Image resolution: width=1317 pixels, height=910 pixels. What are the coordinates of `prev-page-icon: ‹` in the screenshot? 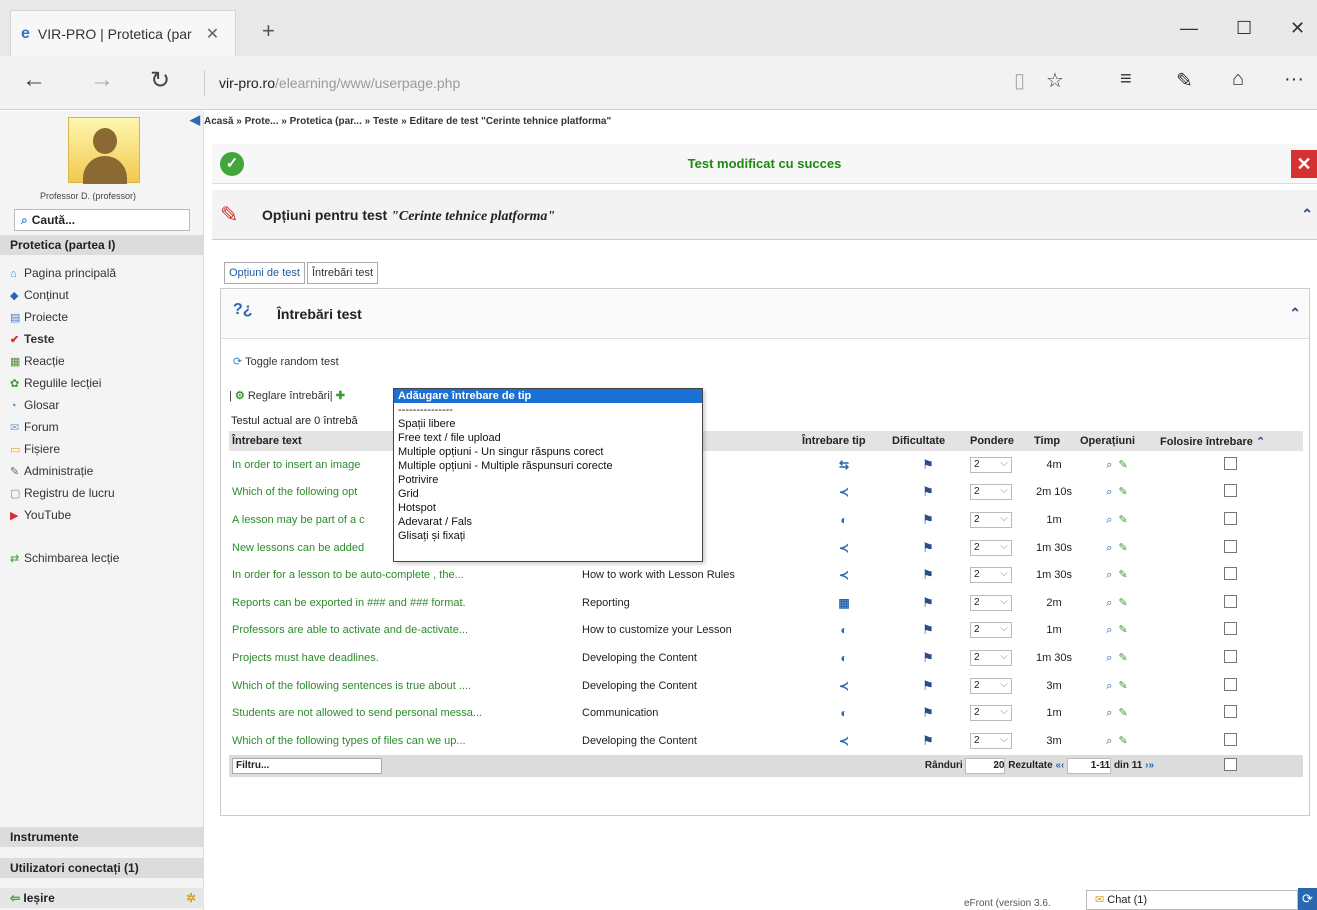 It's located at (1062, 765).